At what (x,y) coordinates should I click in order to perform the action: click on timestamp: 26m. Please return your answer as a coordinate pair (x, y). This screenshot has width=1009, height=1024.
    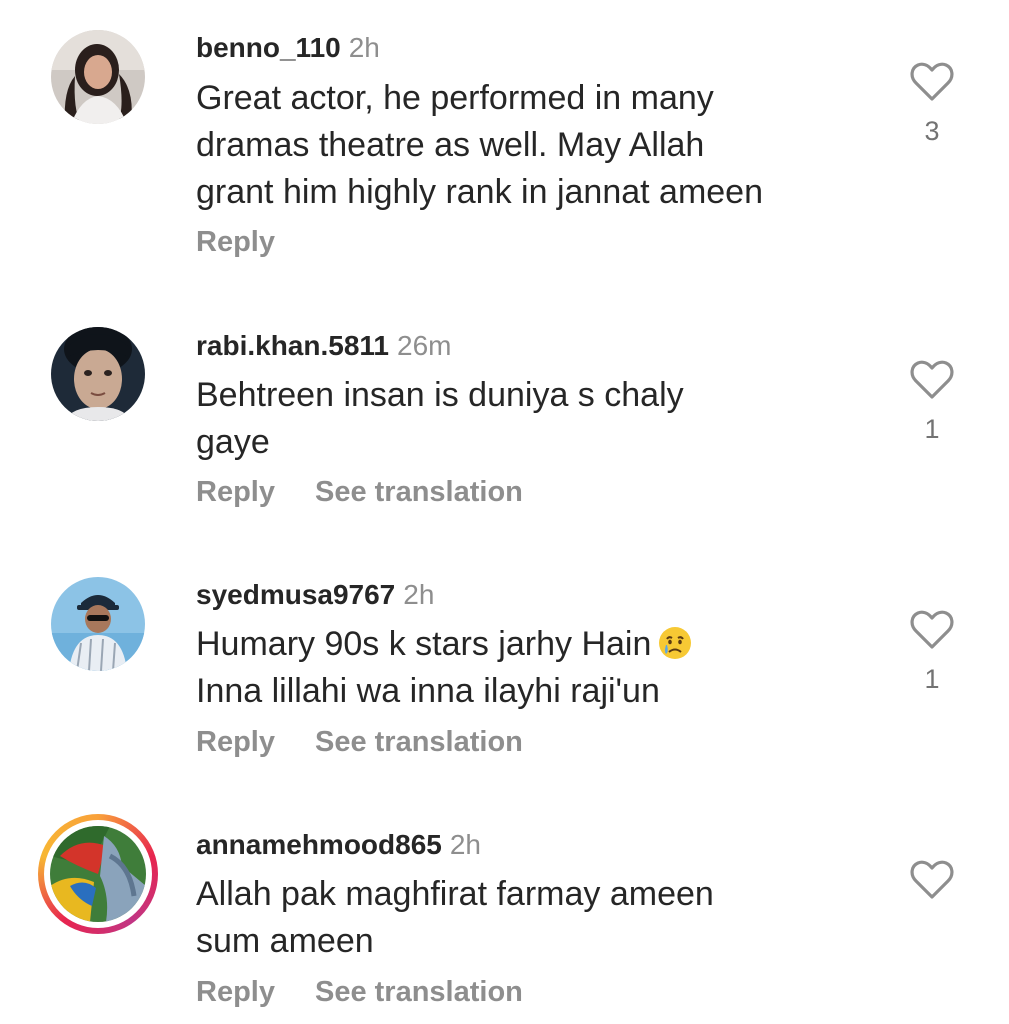
    Looking at the image, I should click on (424, 345).